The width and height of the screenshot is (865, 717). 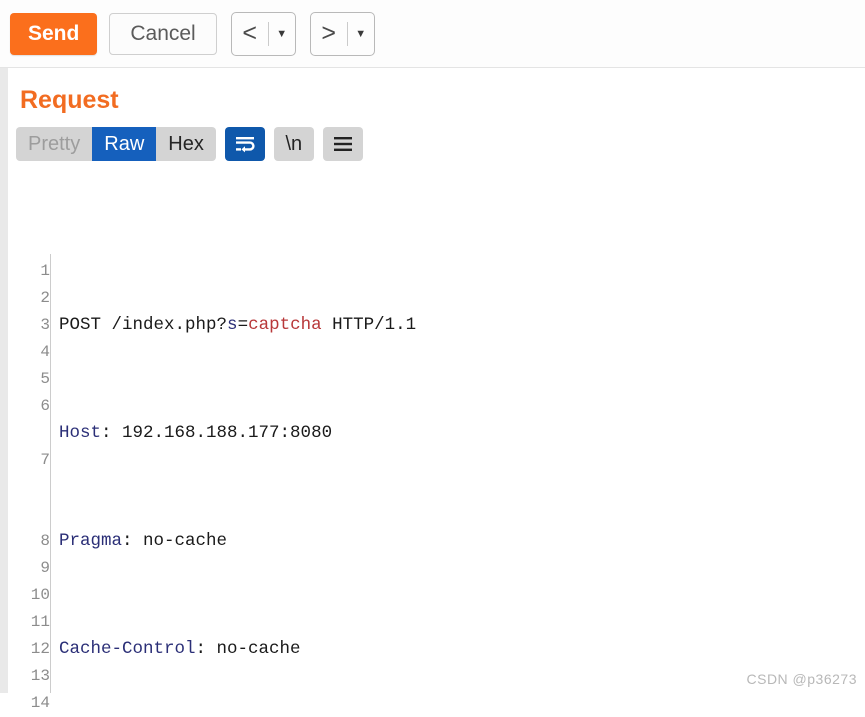 What do you see at coordinates (361, 34) in the screenshot?
I see `next-request-dropdown-icon: ▼` at bounding box center [361, 34].